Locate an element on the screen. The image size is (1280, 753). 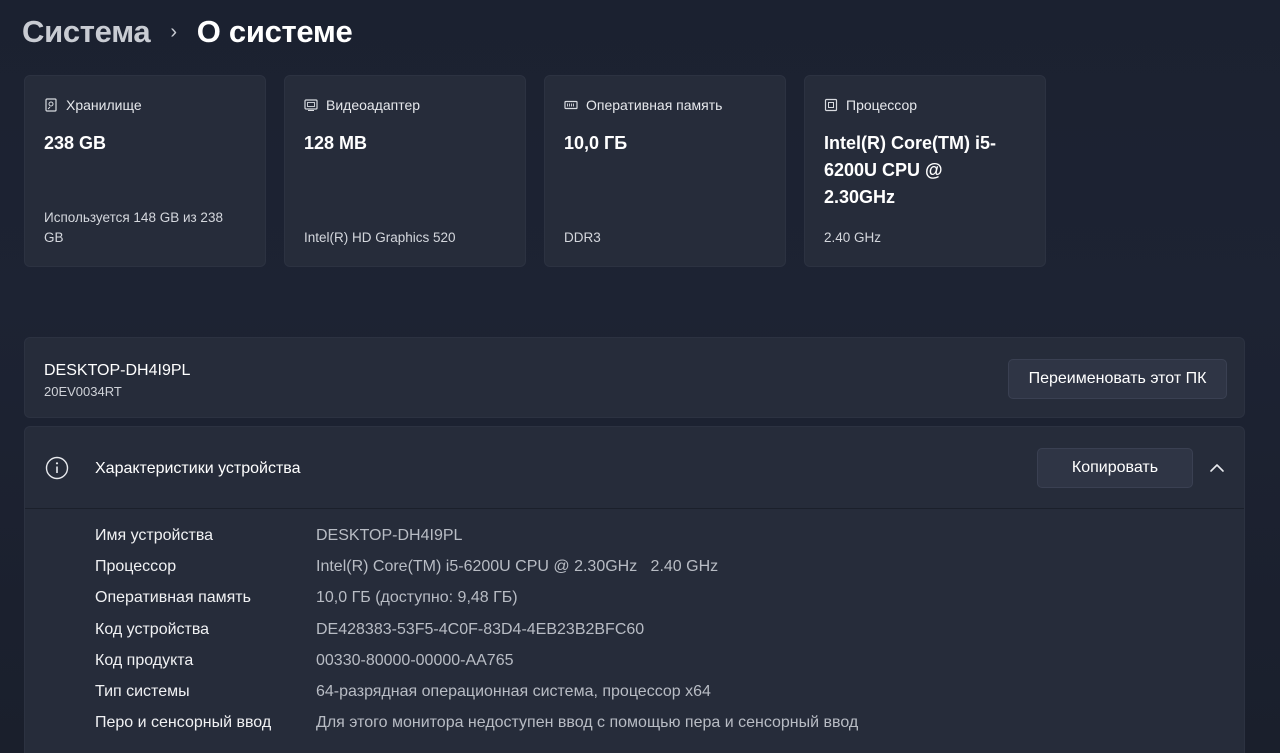
spec-row-product-id: Код продукта 00330-80000-00000-AA765 is located at coordinates (476, 660).